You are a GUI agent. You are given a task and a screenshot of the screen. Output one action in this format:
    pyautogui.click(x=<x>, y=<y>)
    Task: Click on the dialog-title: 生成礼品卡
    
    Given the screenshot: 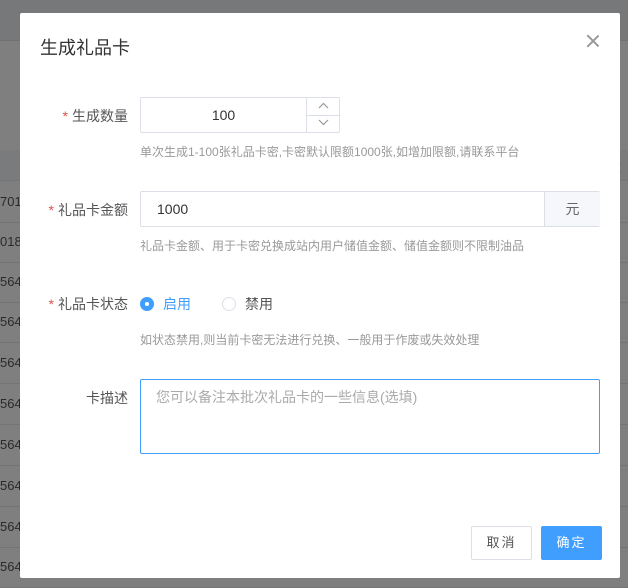 What is the action you would take?
    pyautogui.click(x=85, y=48)
    